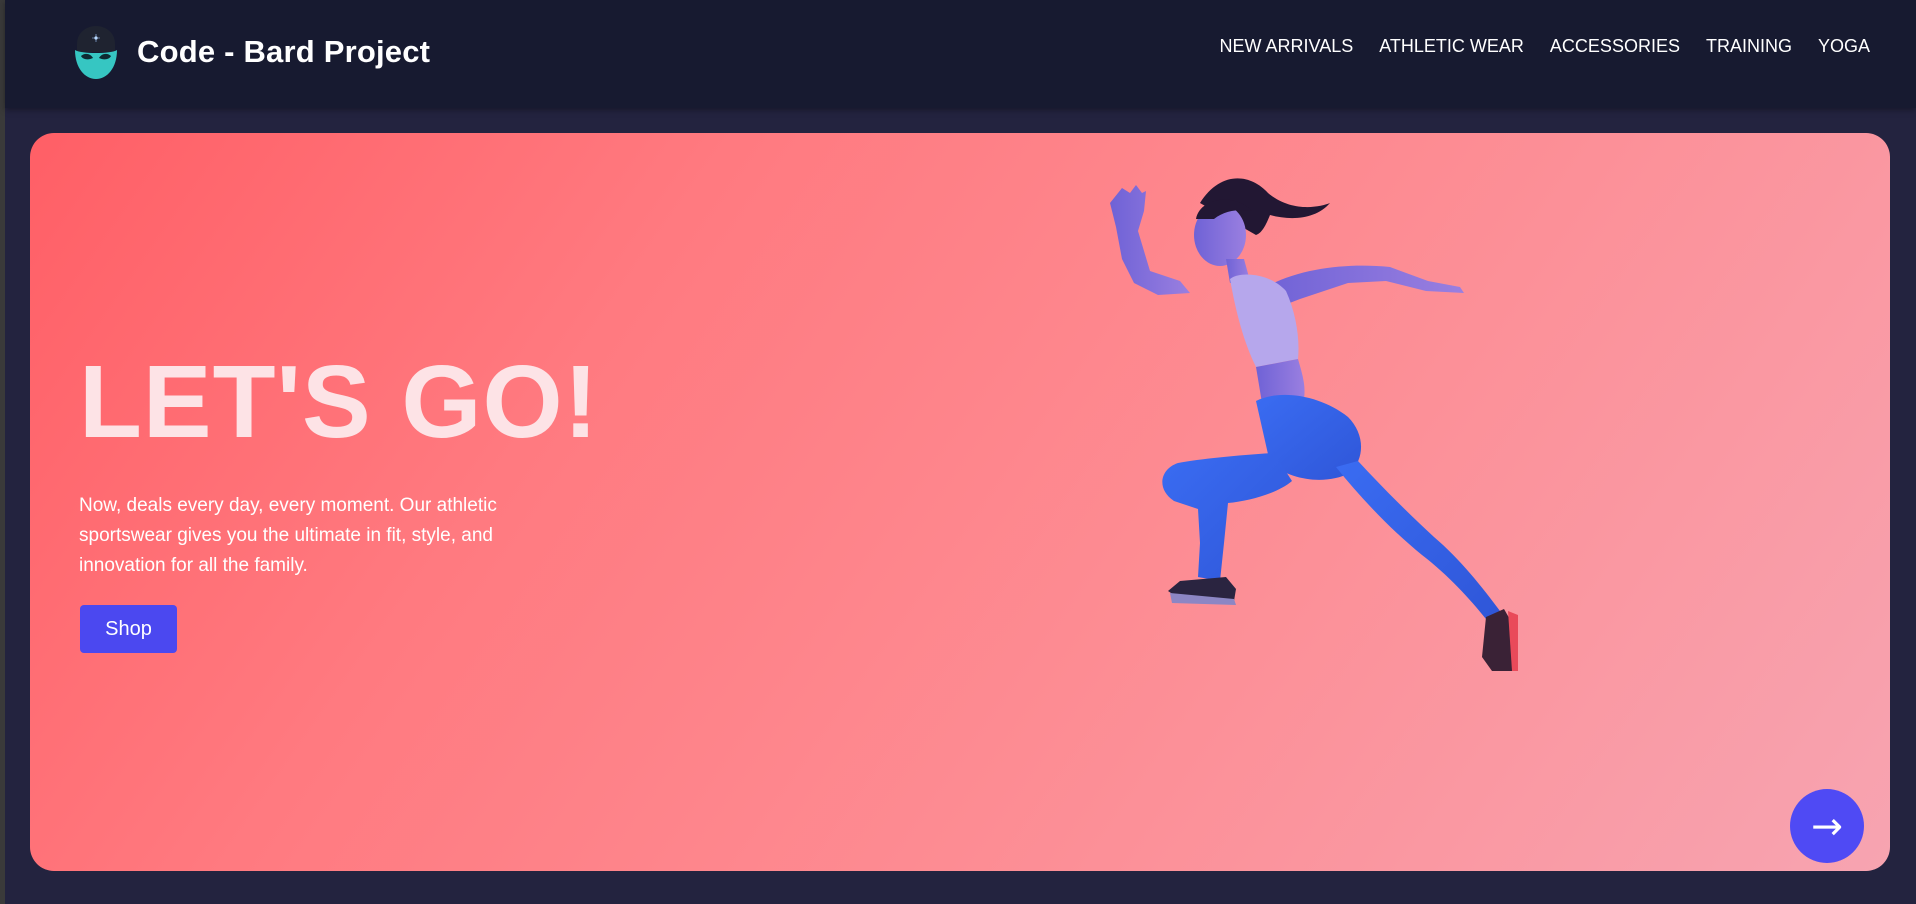 The image size is (1916, 904). What do you see at coordinates (1314, 424) in the screenshot?
I see `runner-photo` at bounding box center [1314, 424].